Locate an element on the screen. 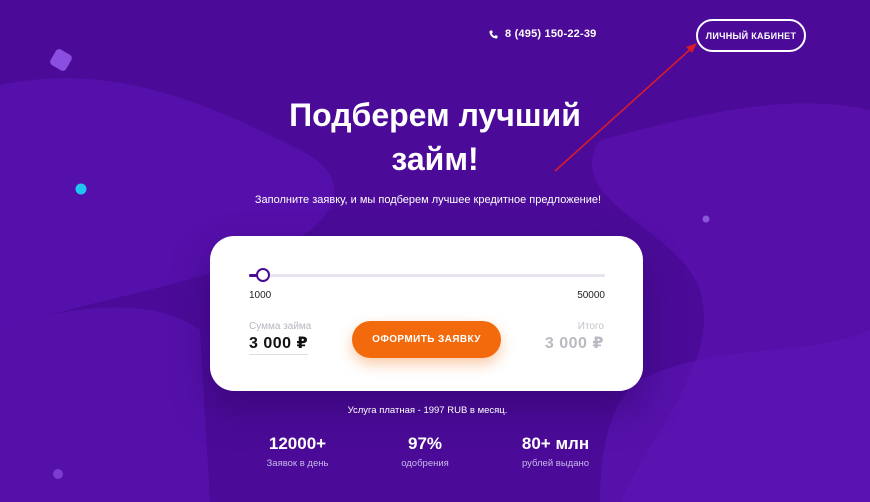 This screenshot has width=870, height=502. phone-contact: 8 (495) 150-22-39 is located at coordinates (542, 34).